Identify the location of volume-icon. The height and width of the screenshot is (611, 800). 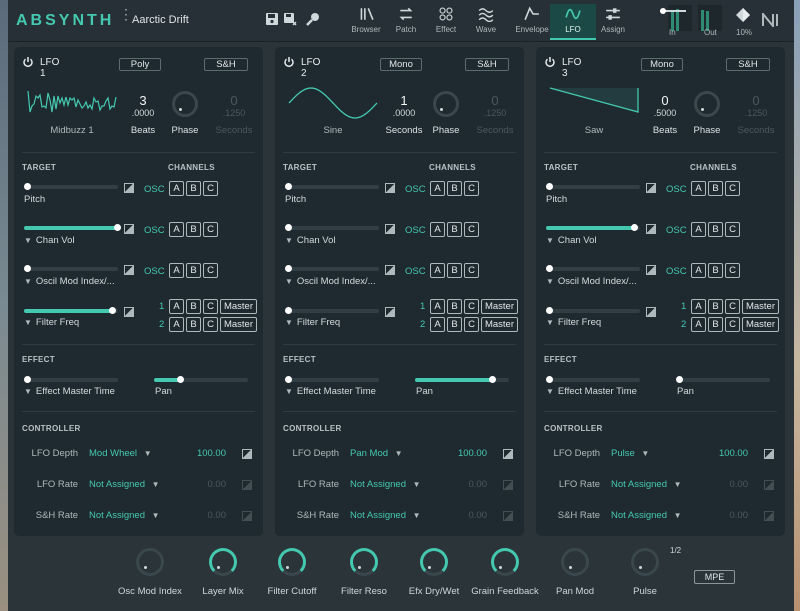
(743, 15).